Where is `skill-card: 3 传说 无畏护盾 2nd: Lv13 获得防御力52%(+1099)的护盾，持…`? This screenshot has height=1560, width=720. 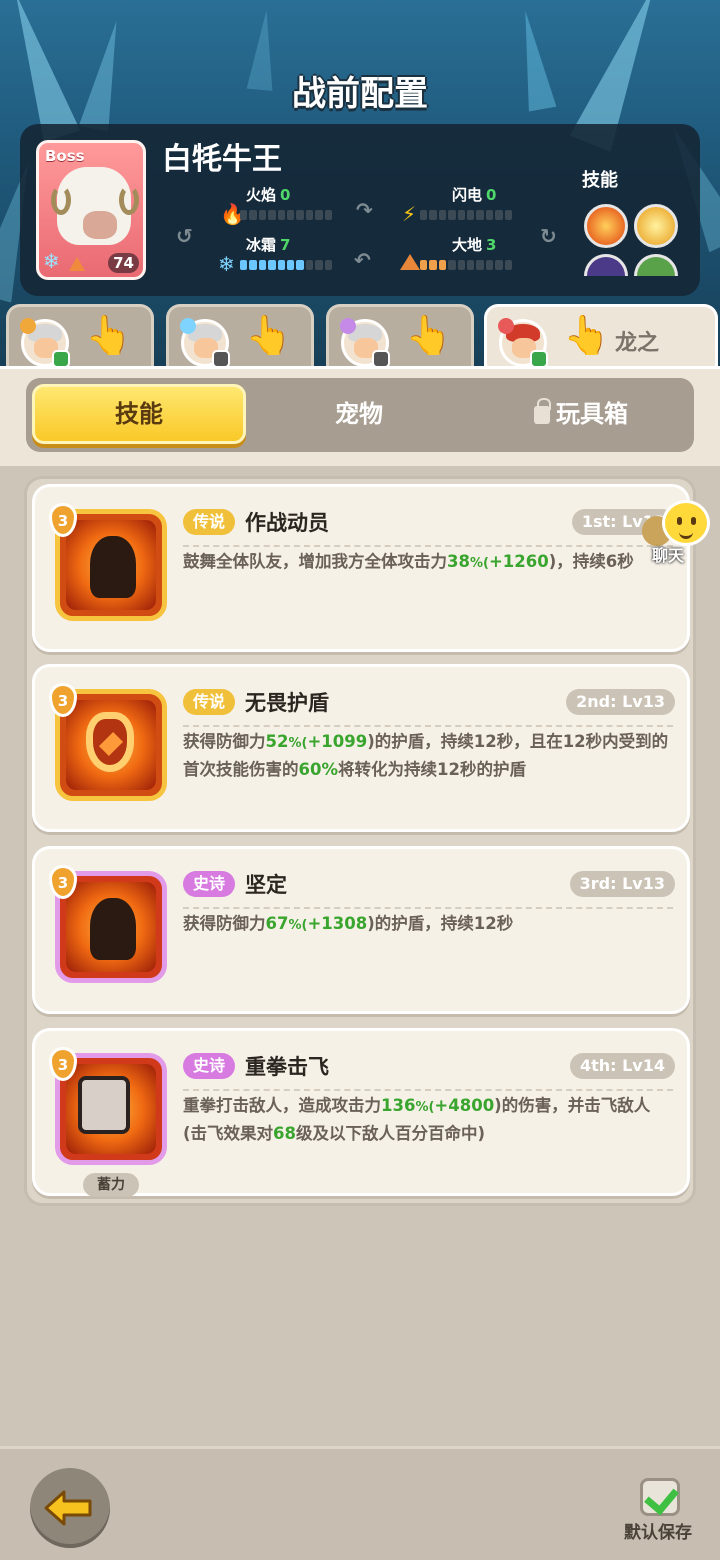
skill-card: 3 传说 无畏护盾 2nd: Lv13 获得防御力52%(+1099)的护盾，持… is located at coordinates (361, 748).